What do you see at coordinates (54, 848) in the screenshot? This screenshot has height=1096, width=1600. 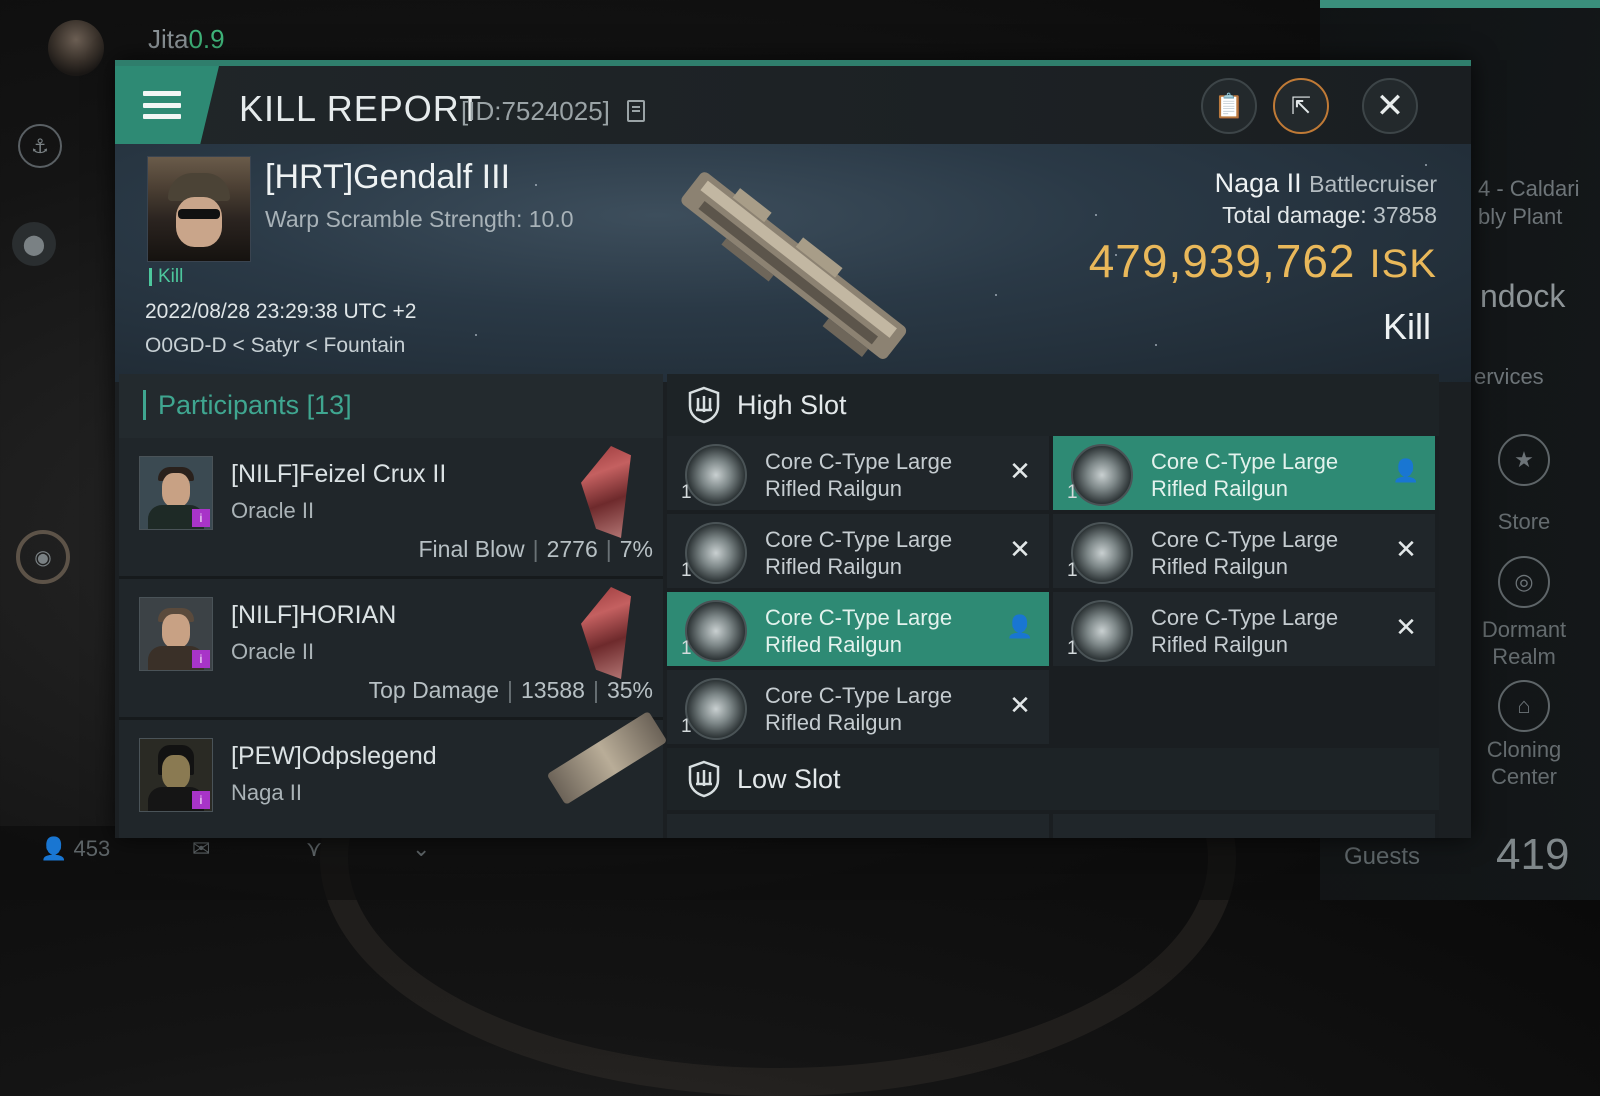 I see `person-icon: 👤` at bounding box center [54, 848].